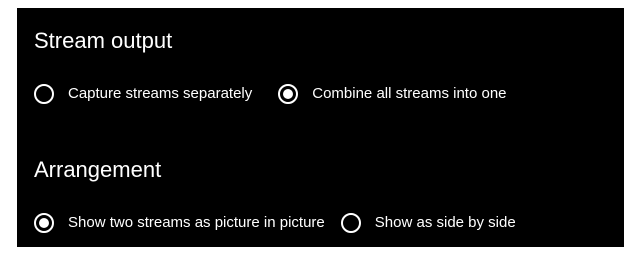 The image size is (631, 255). Describe the element at coordinates (409, 94) in the screenshot. I see `combine-streams-label: Combine all streams into one` at that location.